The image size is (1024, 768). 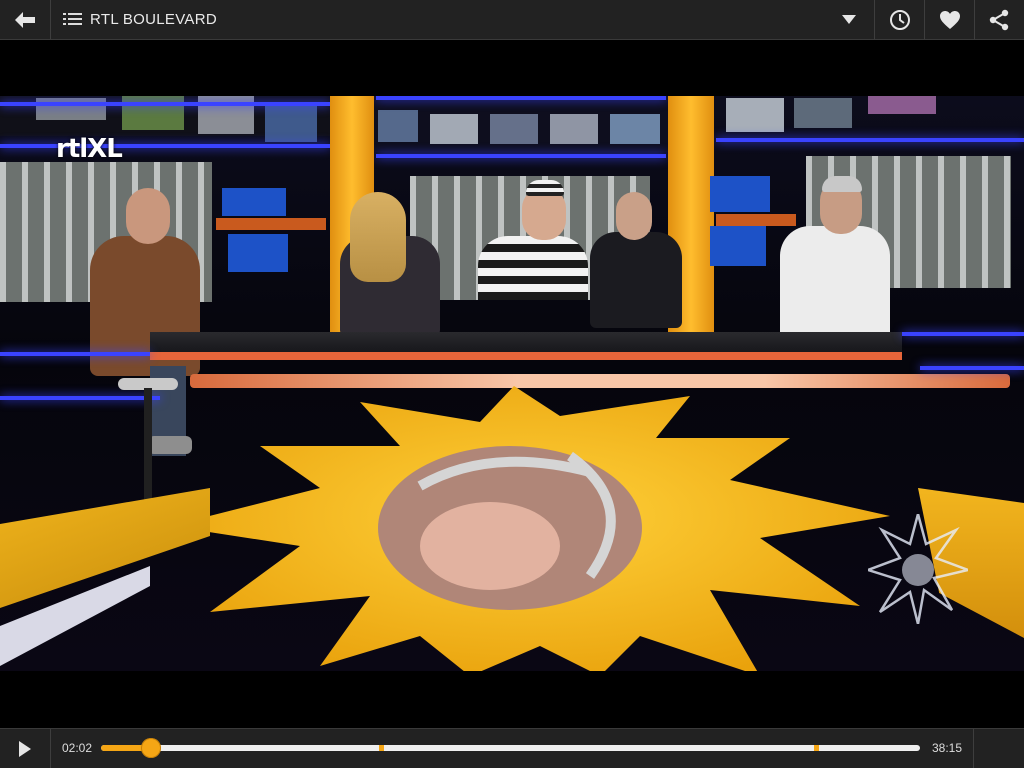 I want to click on progress-handle, so click(x=150, y=748).